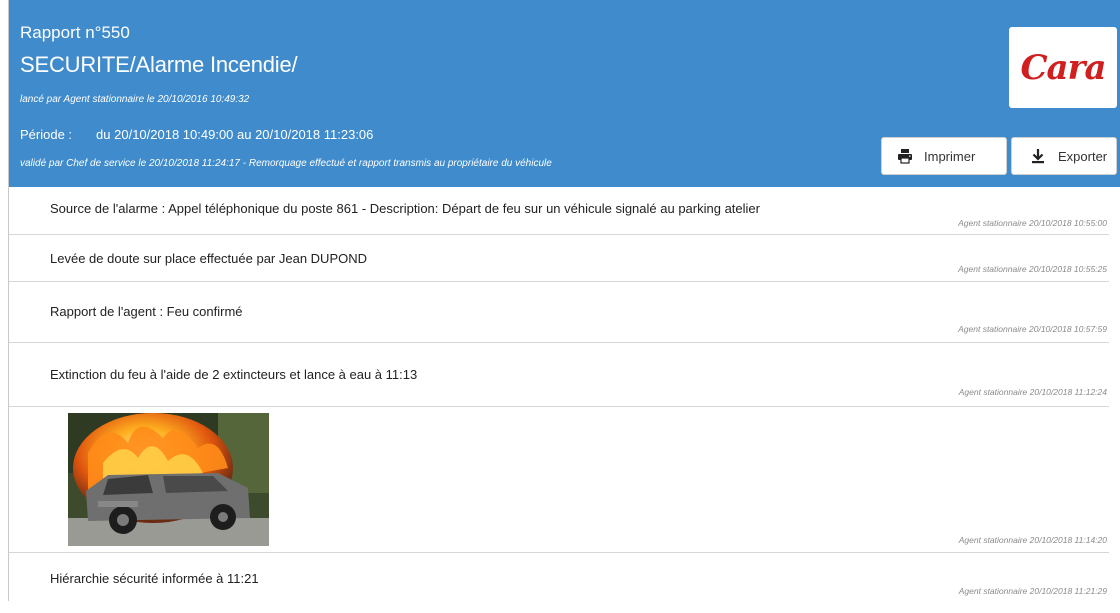 This screenshot has width=1120, height=613. I want to click on entry-timestamp: Agent stationnaire 20/10/2018 10:57:59, so click(1032, 329).